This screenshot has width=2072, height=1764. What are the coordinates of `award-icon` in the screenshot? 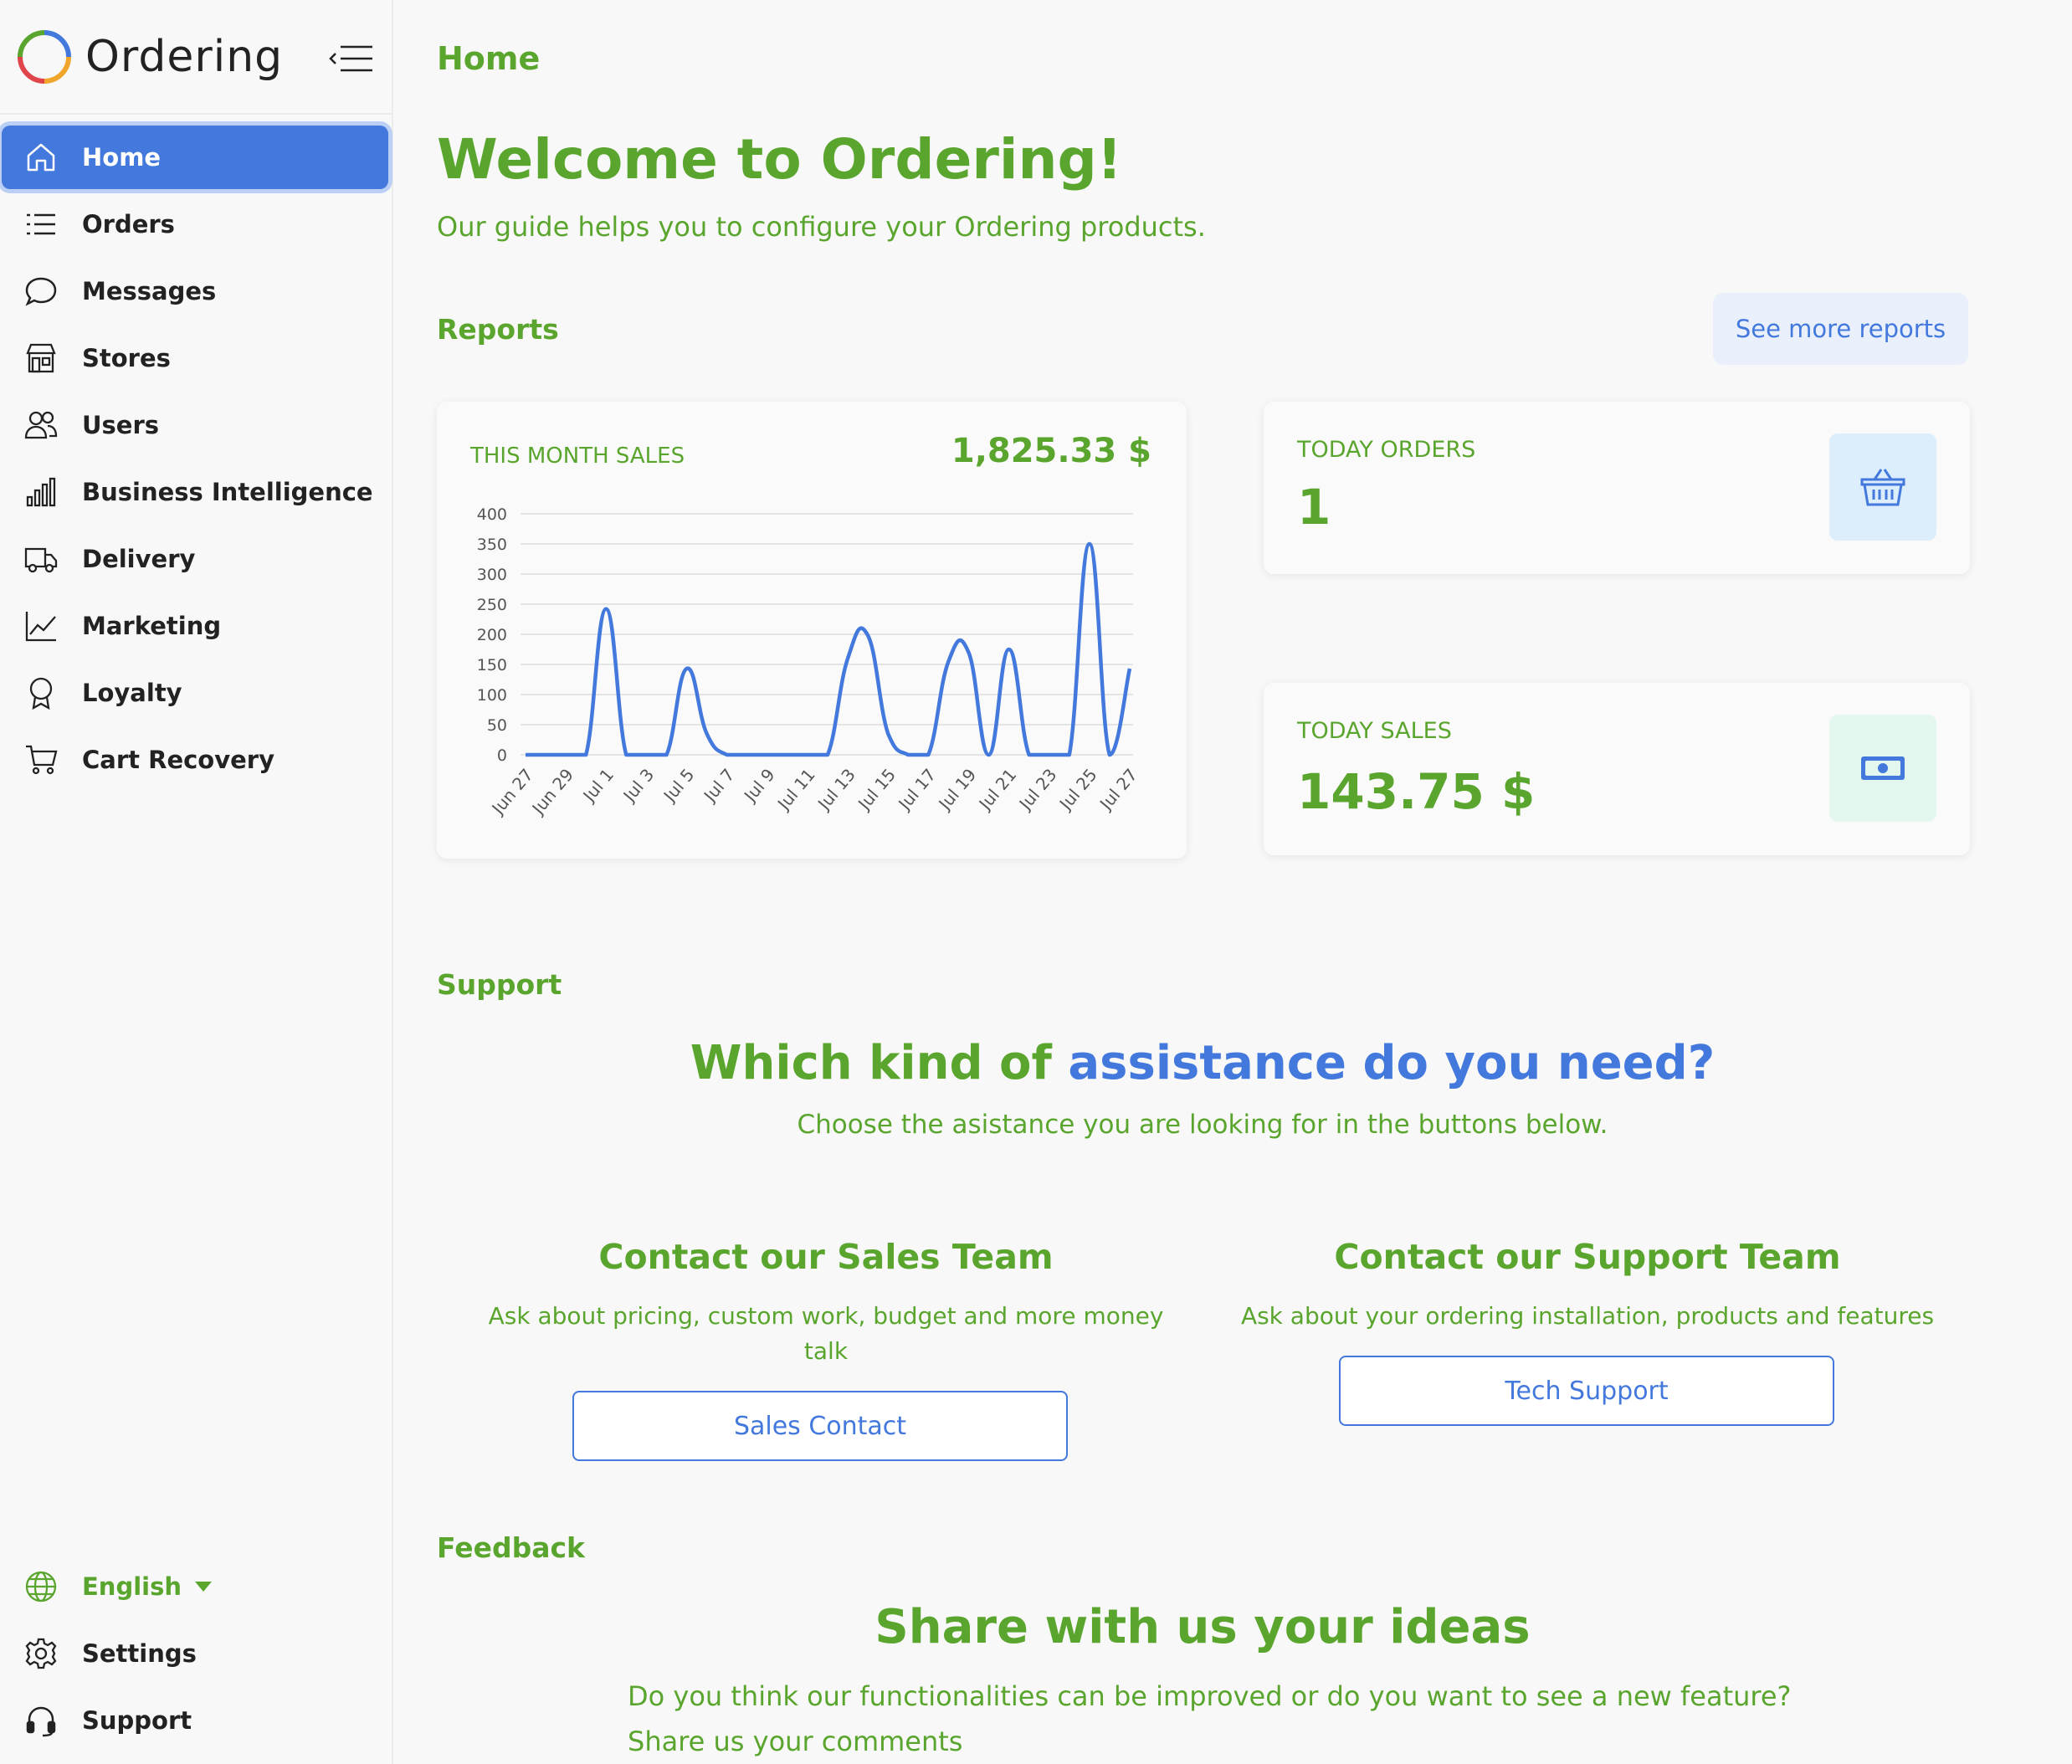 It's located at (41, 693).